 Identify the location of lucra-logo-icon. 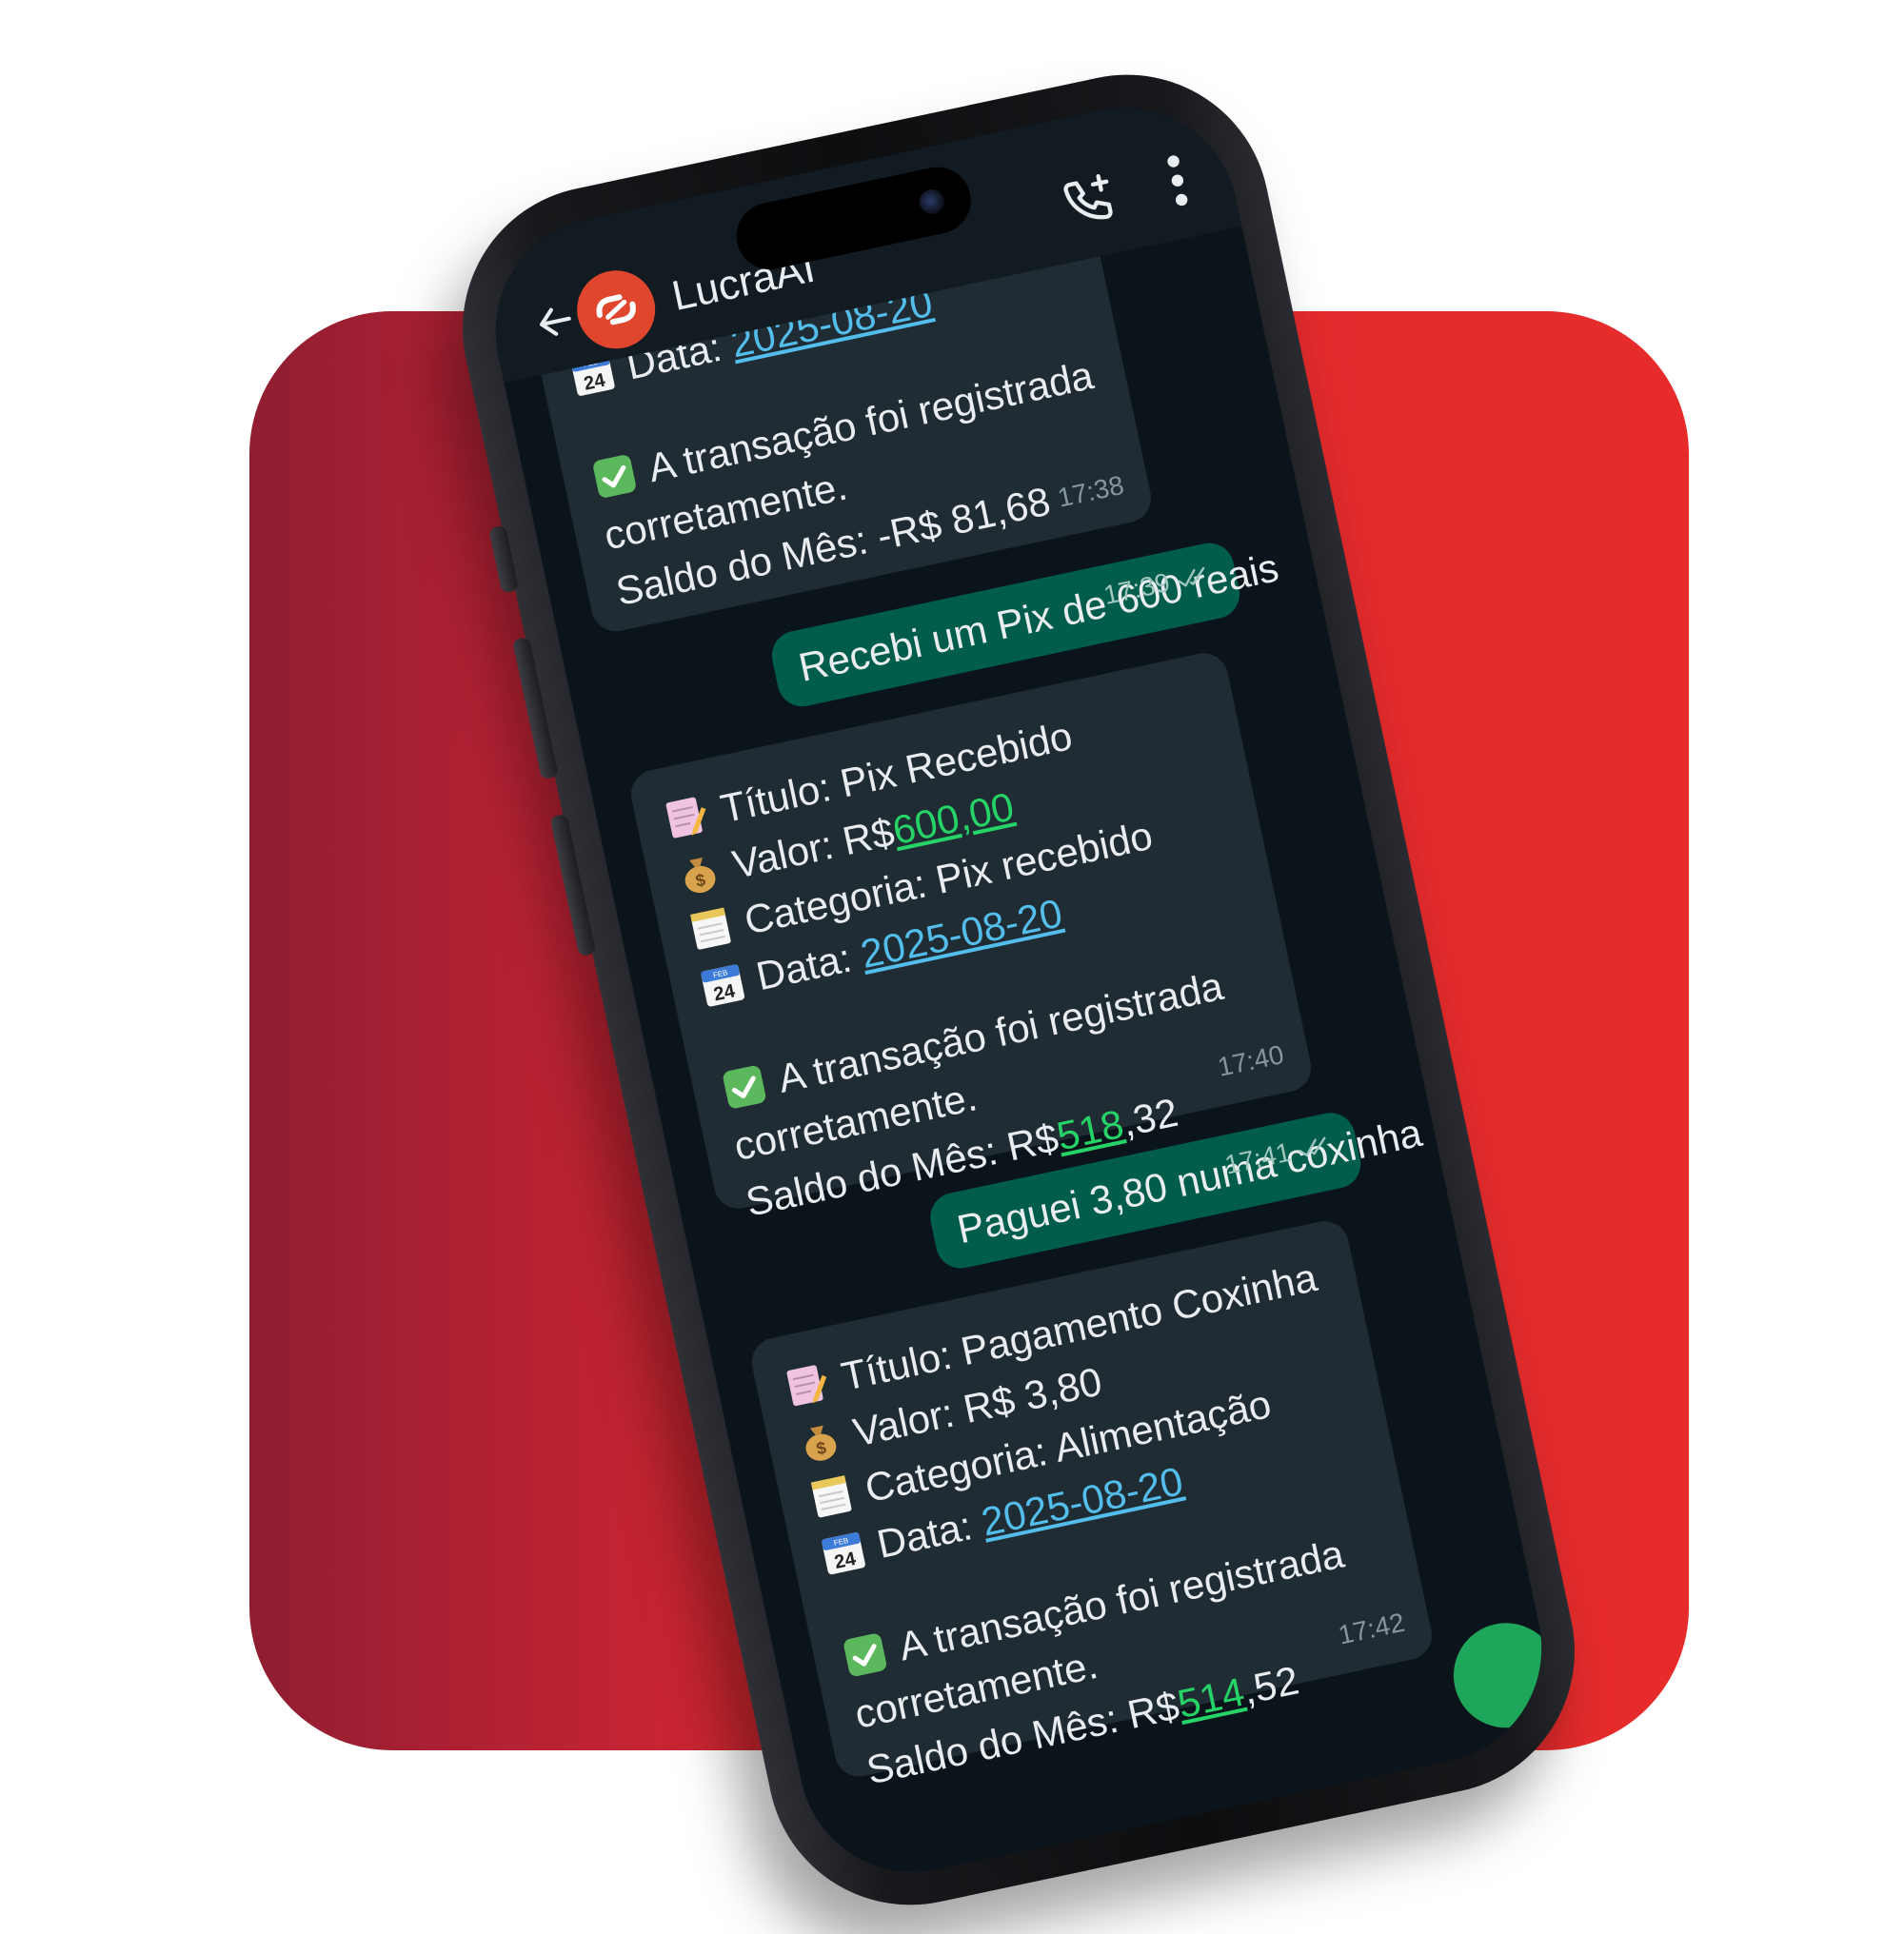
(616, 310).